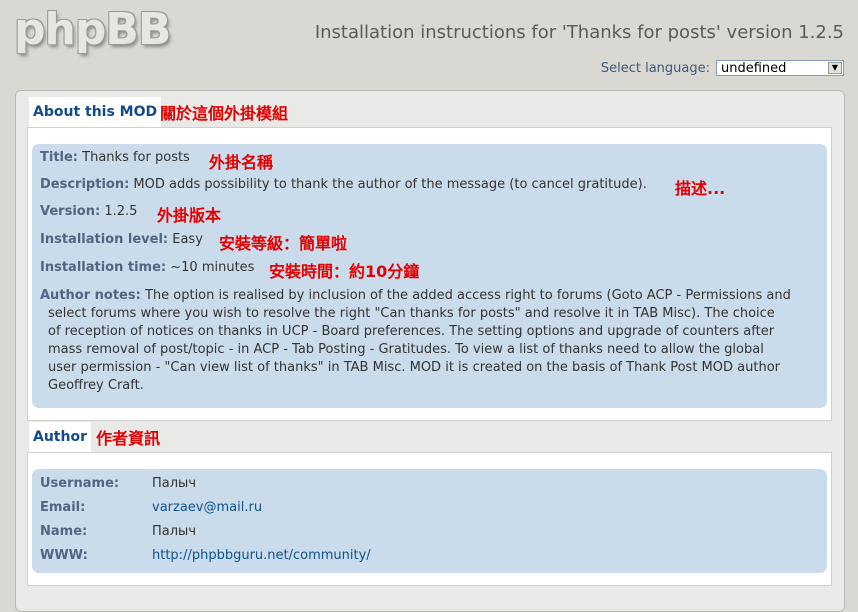 The height and width of the screenshot is (612, 858). I want to click on tab-about-mod: About this MOD, so click(95, 112).